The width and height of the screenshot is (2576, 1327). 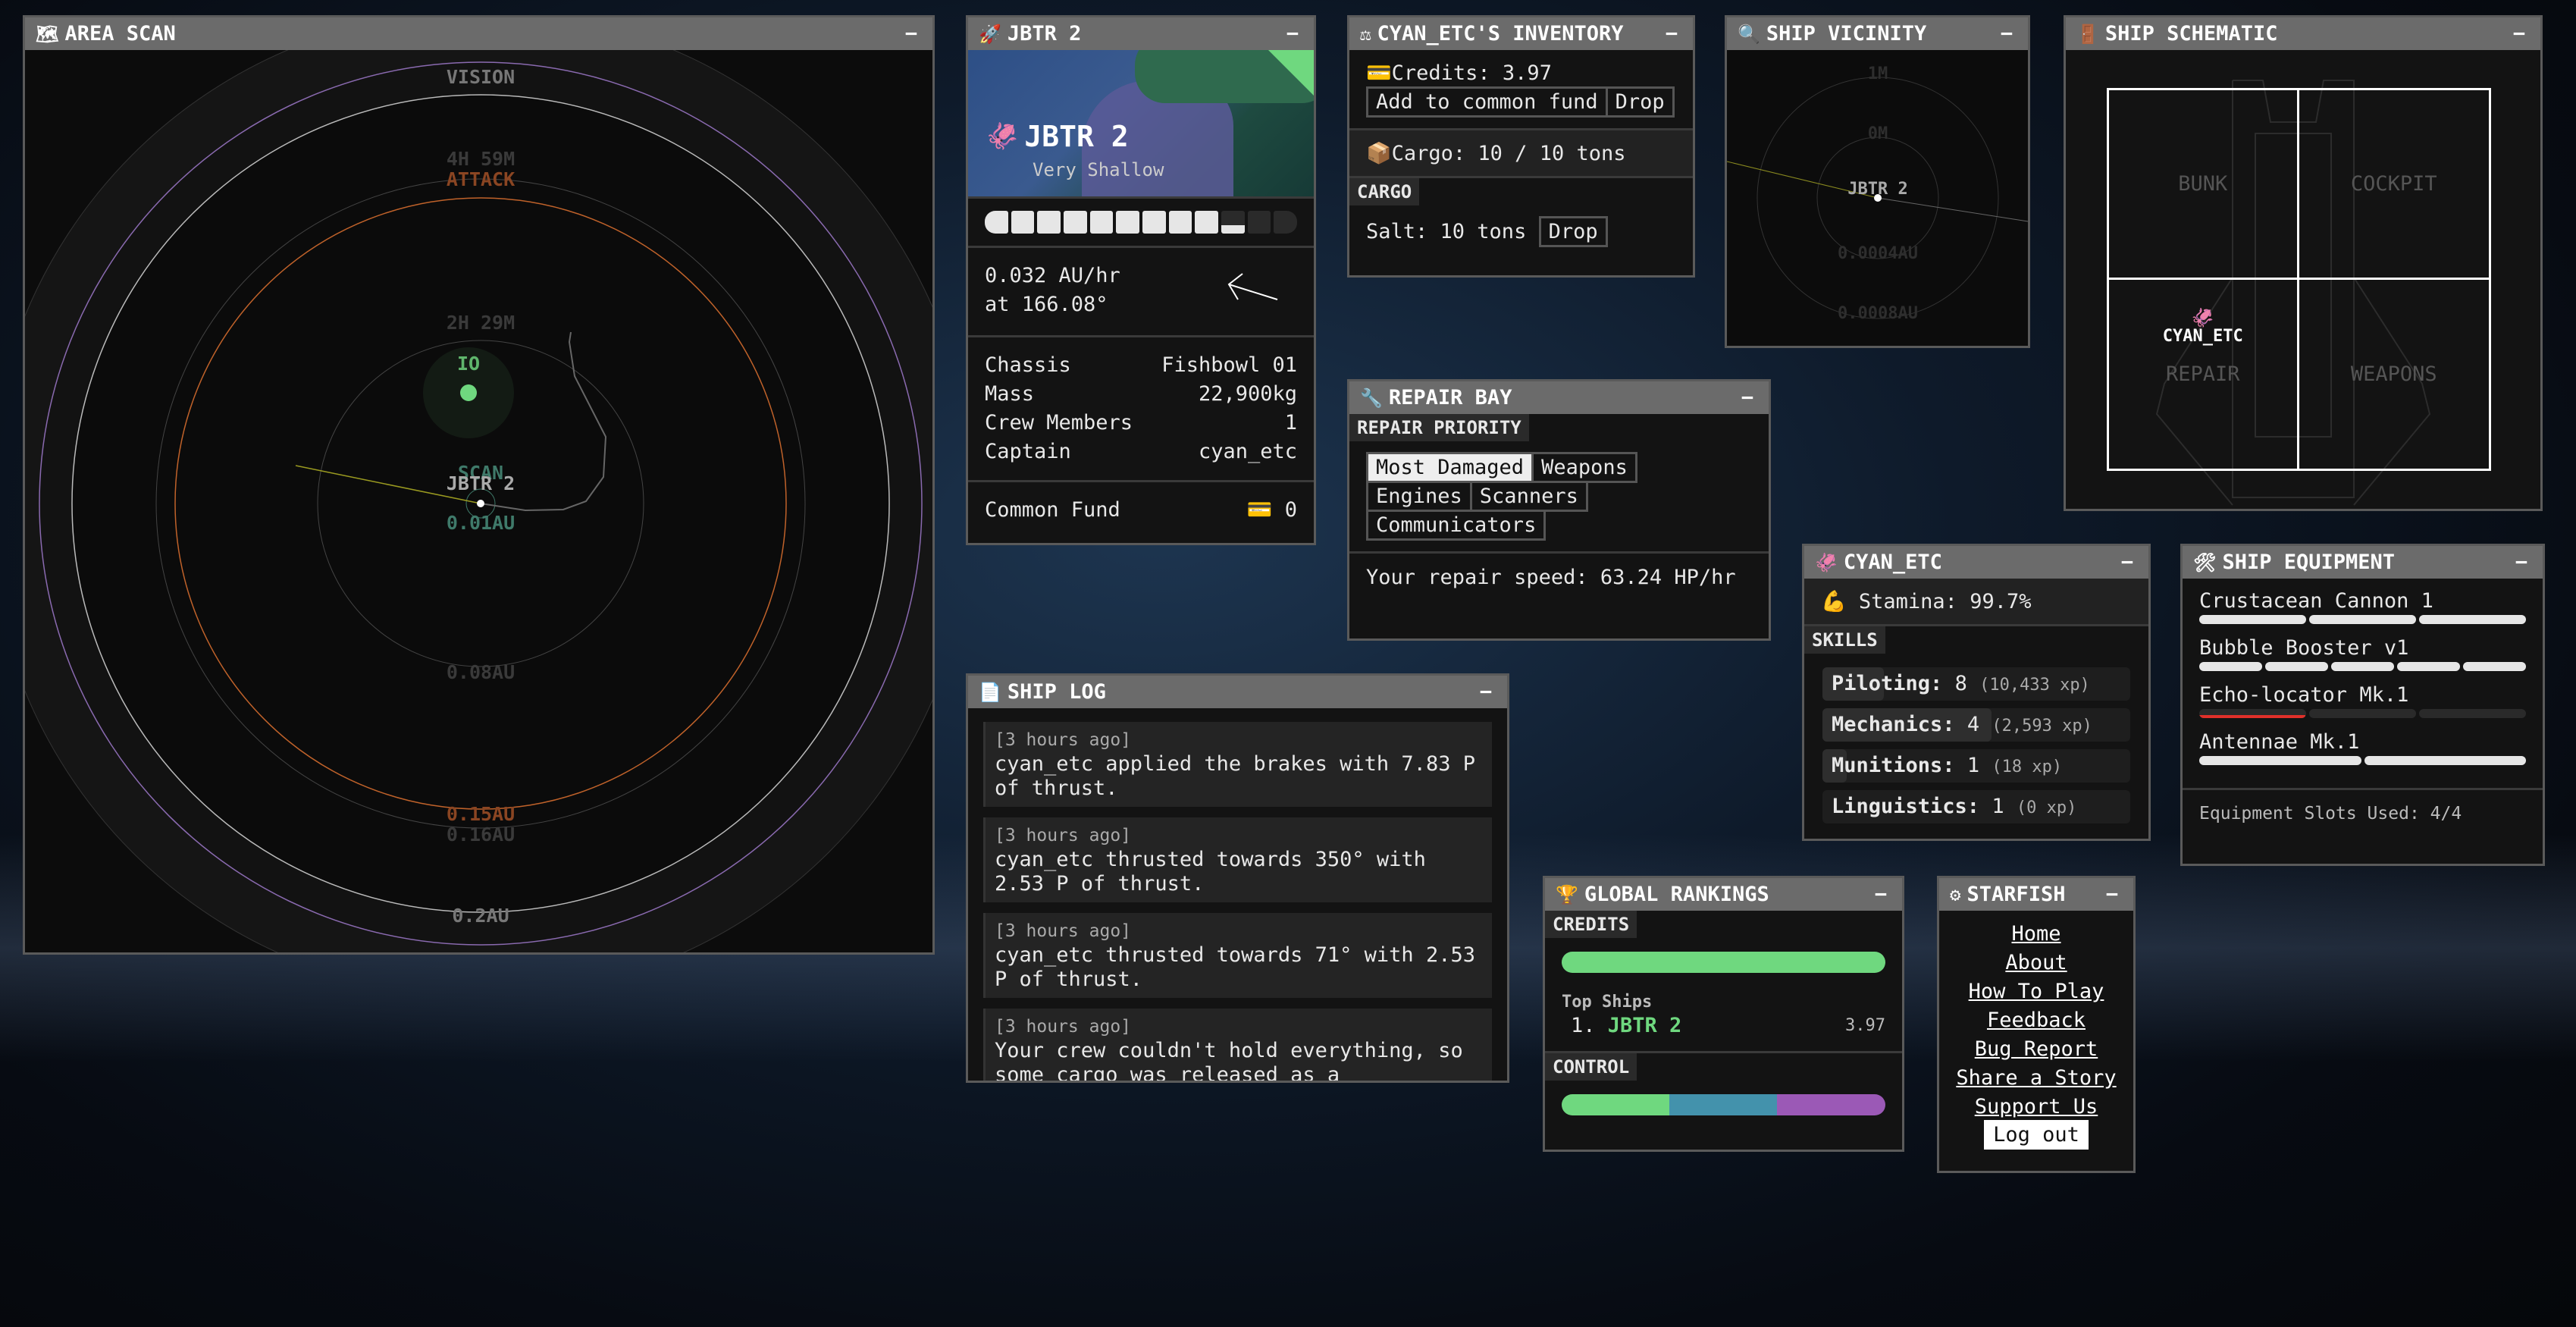 What do you see at coordinates (1487, 102) in the screenshot?
I see `add-to-fund-button: Add to common fund` at bounding box center [1487, 102].